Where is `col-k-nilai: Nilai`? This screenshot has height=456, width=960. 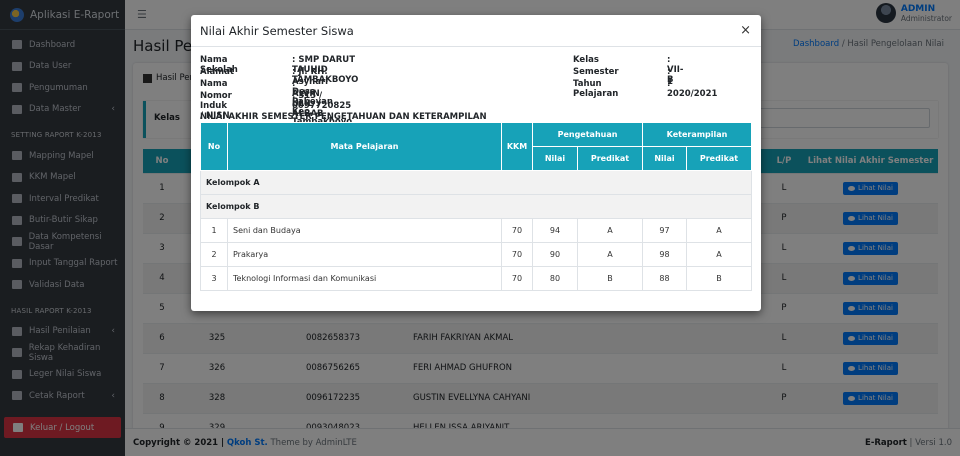
col-k-nilai: Nilai is located at coordinates (664, 158).